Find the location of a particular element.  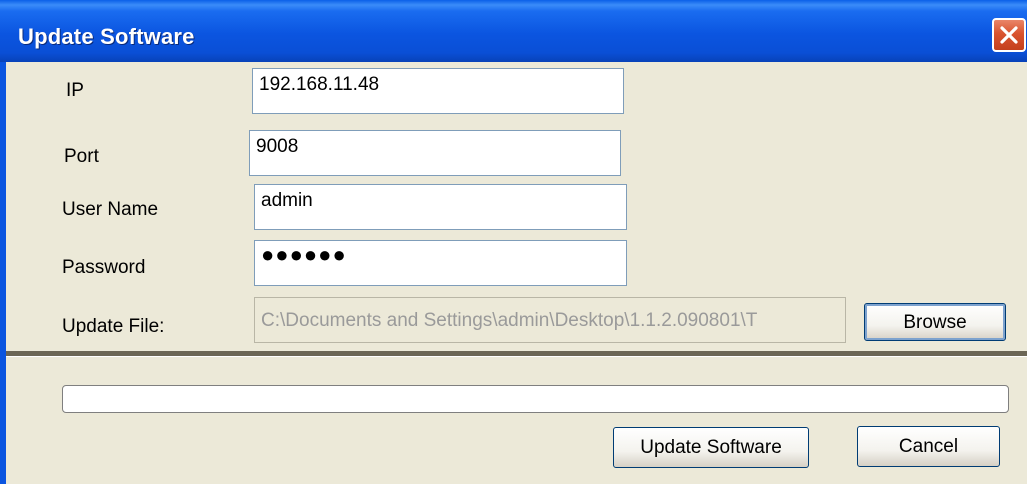

cancel-button-label: Cancel is located at coordinates (928, 446).